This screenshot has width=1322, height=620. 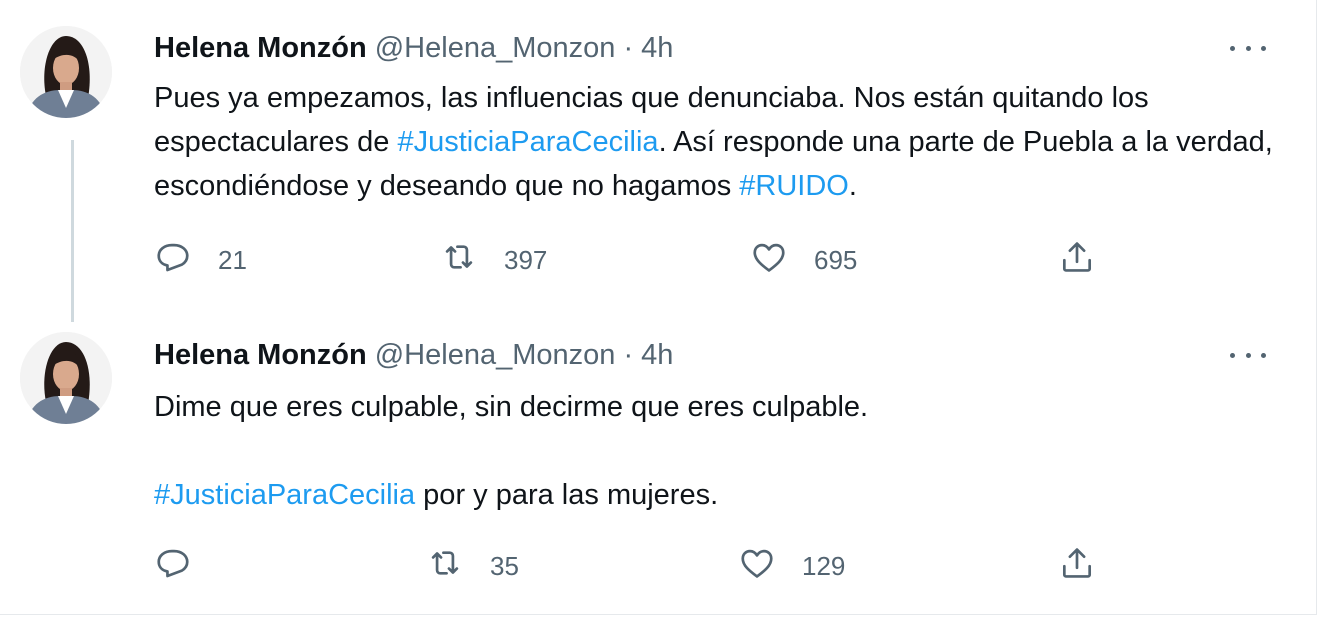 I want to click on hashtag-link: #RUIDO, so click(x=794, y=186).